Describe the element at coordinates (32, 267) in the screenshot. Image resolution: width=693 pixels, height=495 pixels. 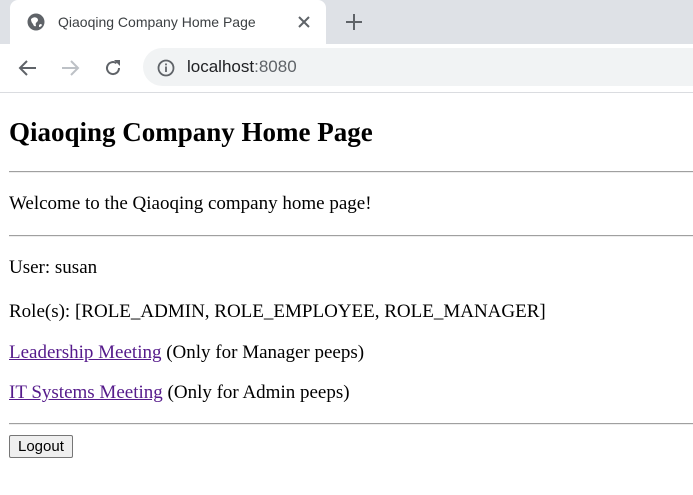
I see `user-label: User:` at that location.